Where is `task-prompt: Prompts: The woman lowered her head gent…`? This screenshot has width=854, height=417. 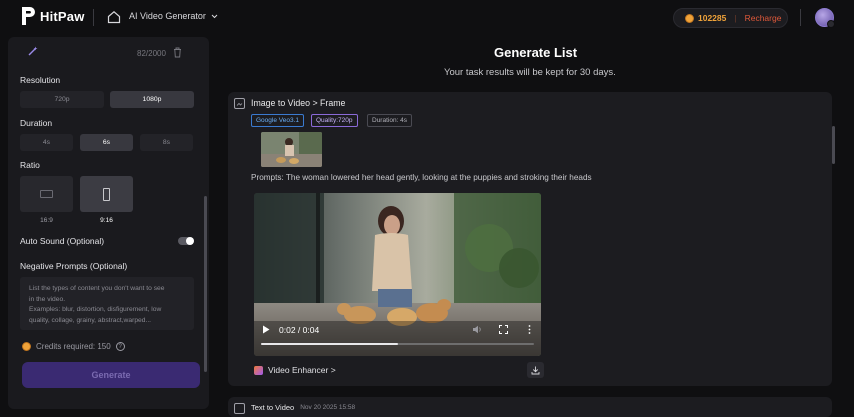 task-prompt: Prompts: The woman lowered her head gent… is located at coordinates (421, 177).